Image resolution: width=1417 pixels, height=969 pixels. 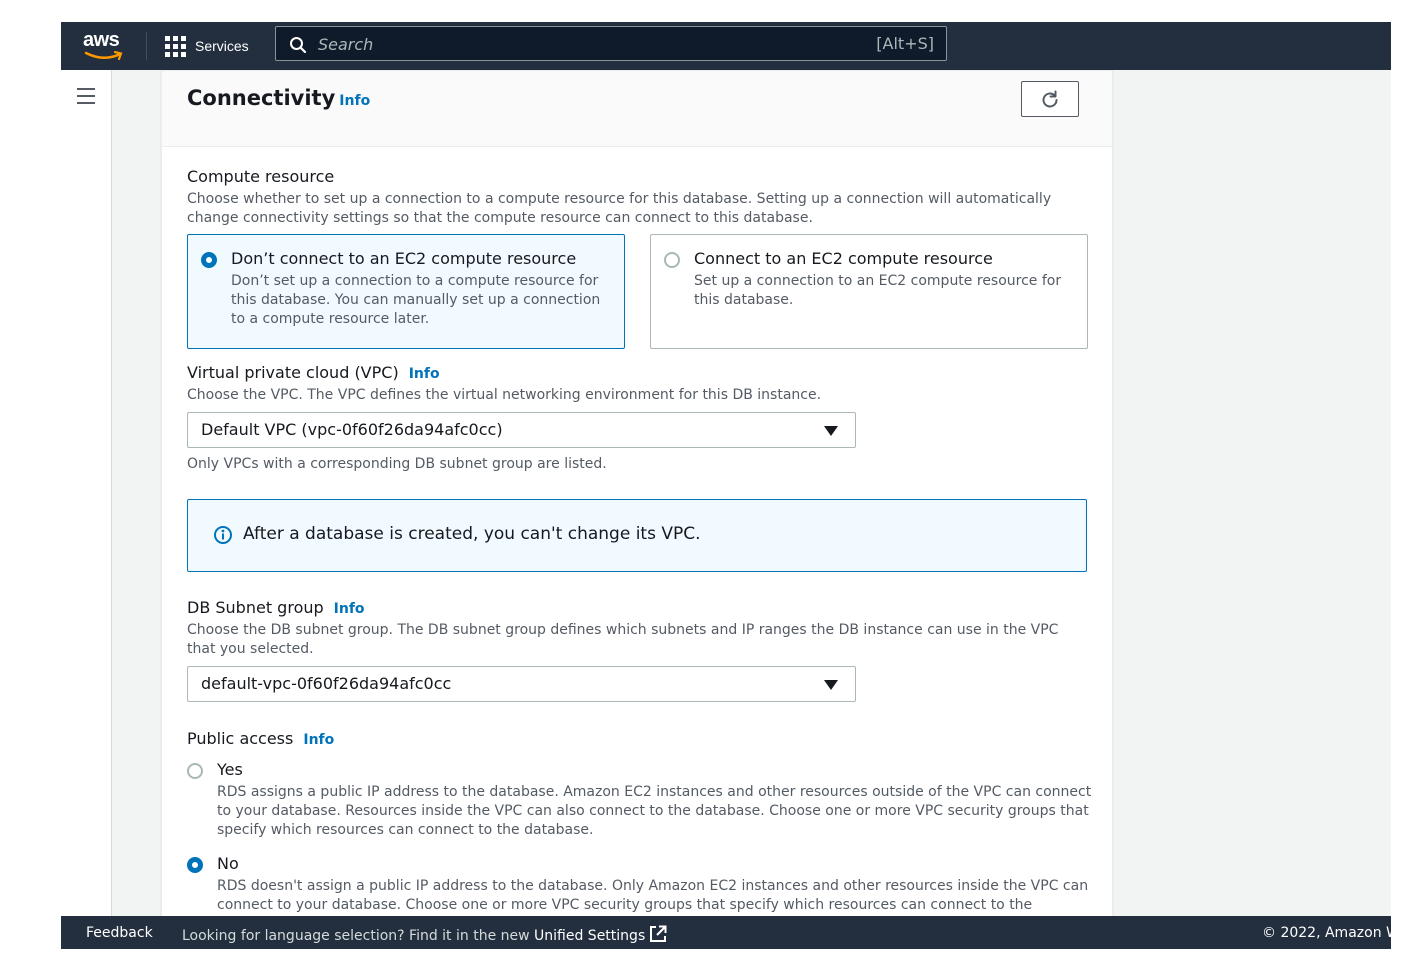 I want to click on radio-connect, so click(x=672, y=260).